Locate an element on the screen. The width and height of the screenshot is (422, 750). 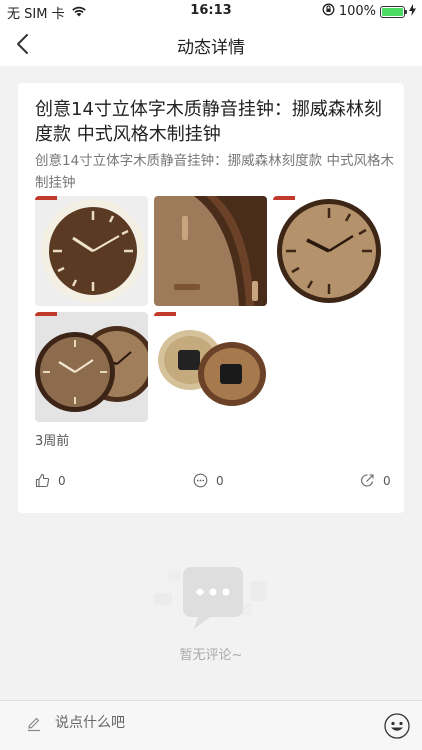
like-button: 0 is located at coordinates (50, 480).